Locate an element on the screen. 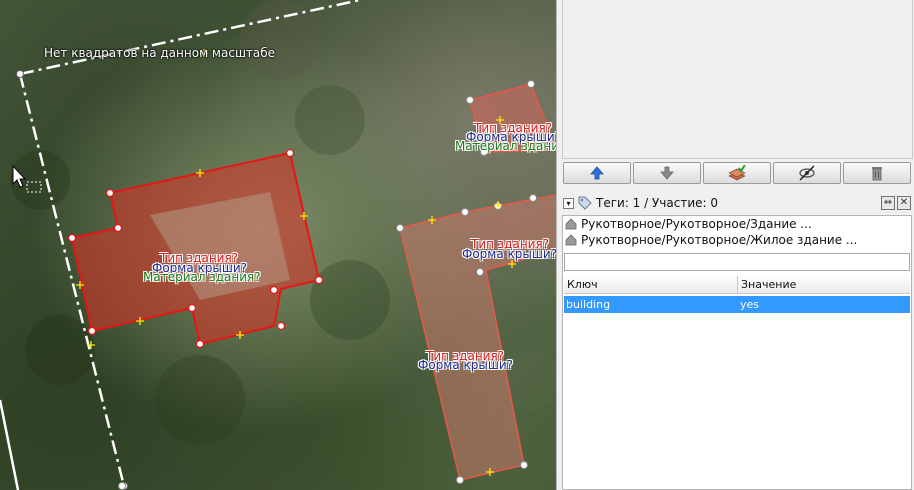 The width and height of the screenshot is (914, 490). scale-message: Нет квадратов на данном масштабе is located at coordinates (160, 53).